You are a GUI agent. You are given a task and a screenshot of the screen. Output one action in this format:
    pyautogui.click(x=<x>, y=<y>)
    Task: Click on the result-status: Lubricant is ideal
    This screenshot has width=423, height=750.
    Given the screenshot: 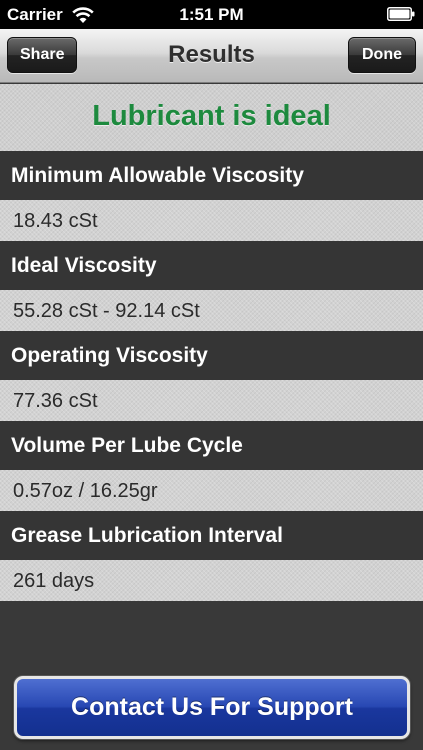 What is the action you would take?
    pyautogui.click(x=211, y=116)
    